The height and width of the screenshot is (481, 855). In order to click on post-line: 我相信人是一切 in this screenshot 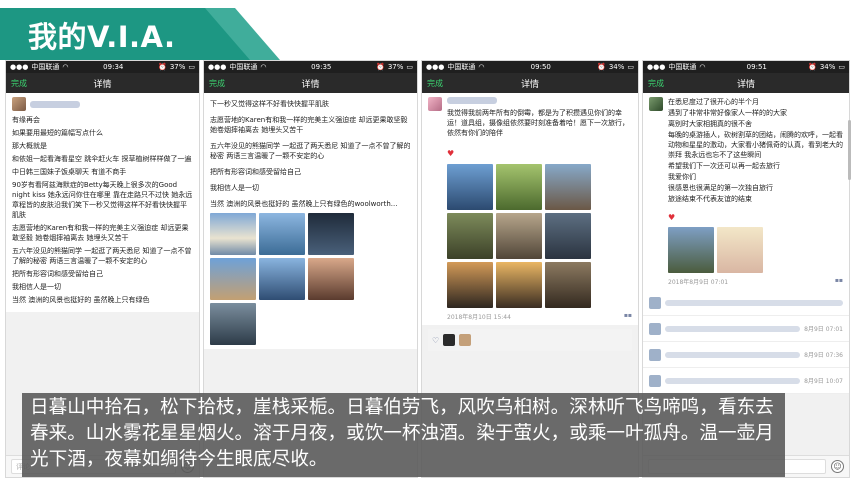, I will do `click(36, 287)`.